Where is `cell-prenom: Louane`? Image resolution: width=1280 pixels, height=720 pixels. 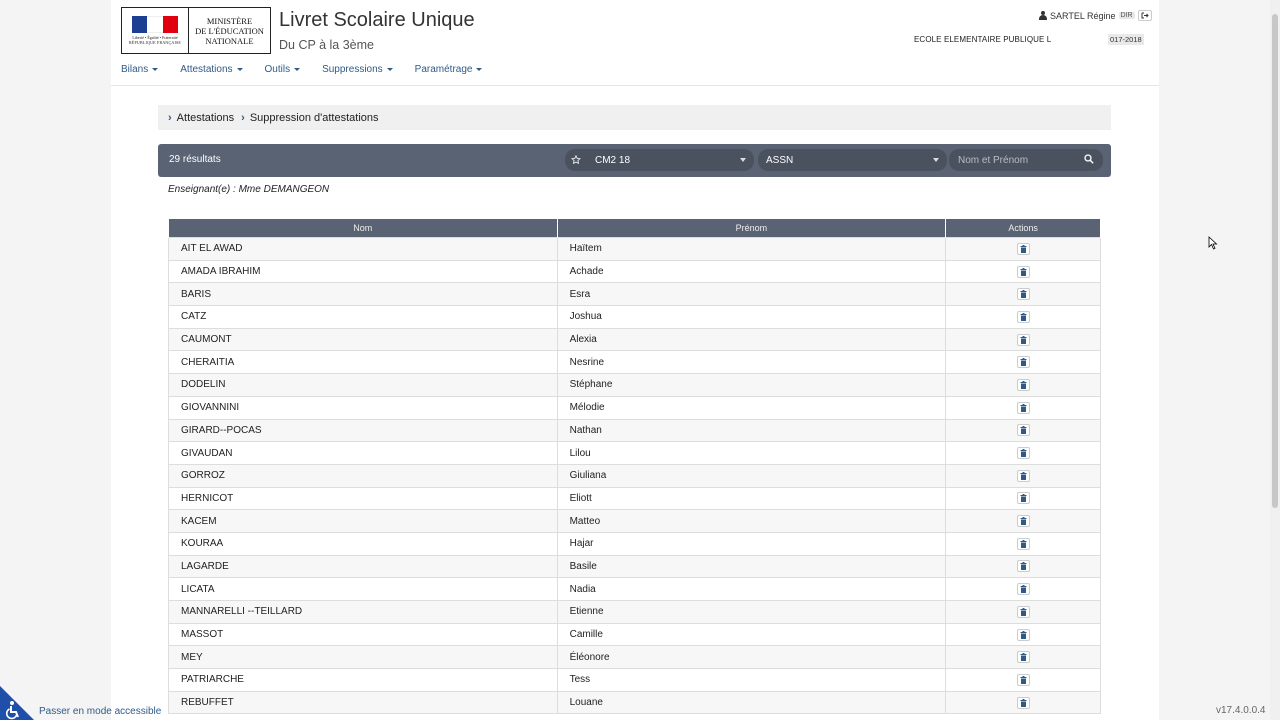 cell-prenom: Louane is located at coordinates (751, 702).